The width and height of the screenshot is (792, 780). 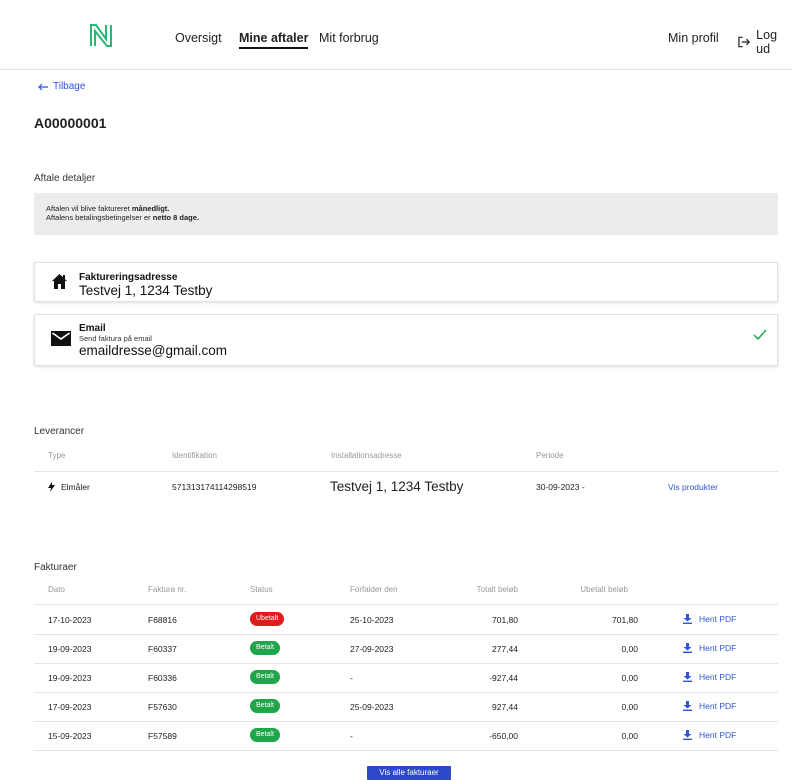 I want to click on invoice-total: -650,00, so click(x=503, y=736).